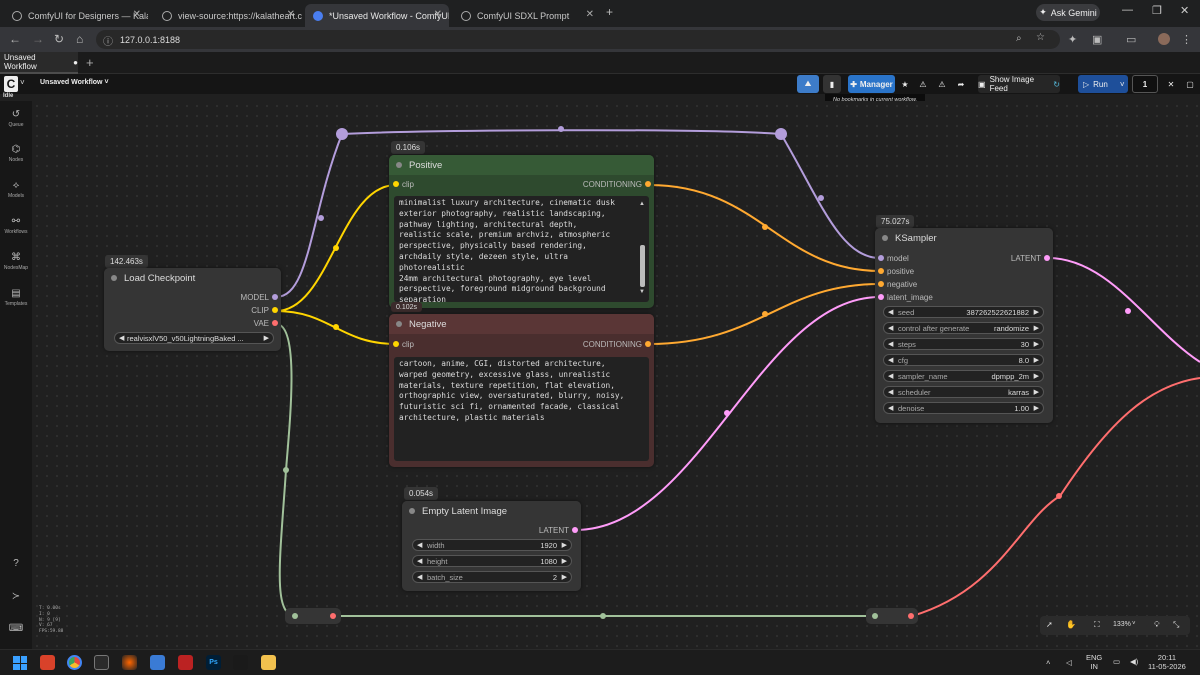 Image resolution: width=1200 pixels, height=675 pixels. I want to click on filezilla-icon, so click(185, 662).